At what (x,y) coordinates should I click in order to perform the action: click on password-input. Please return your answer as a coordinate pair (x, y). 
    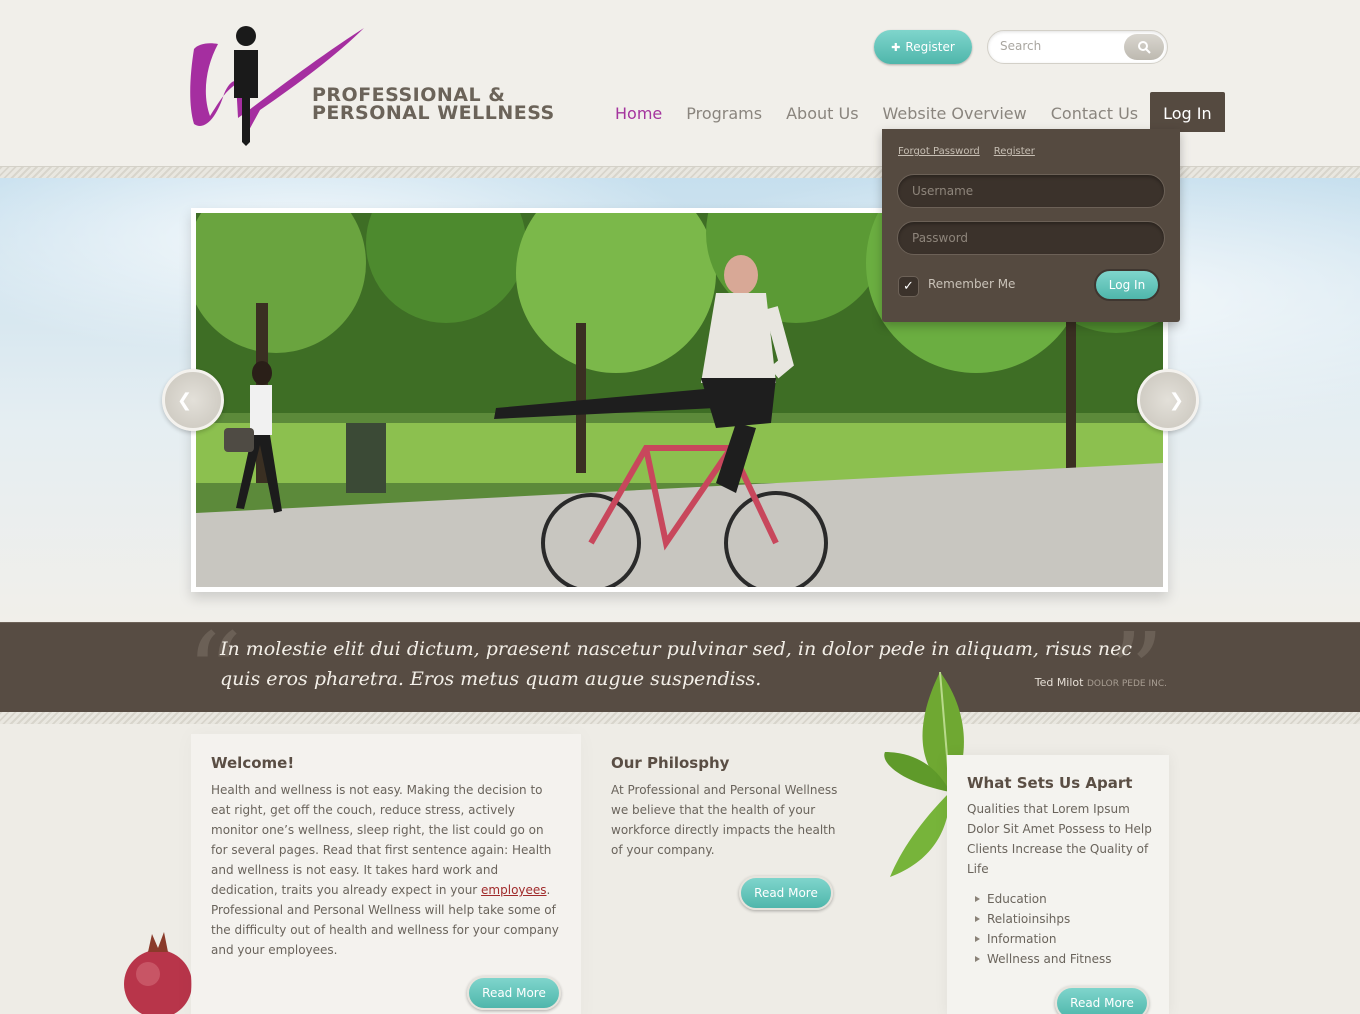
    Looking at the image, I should click on (1027, 238).